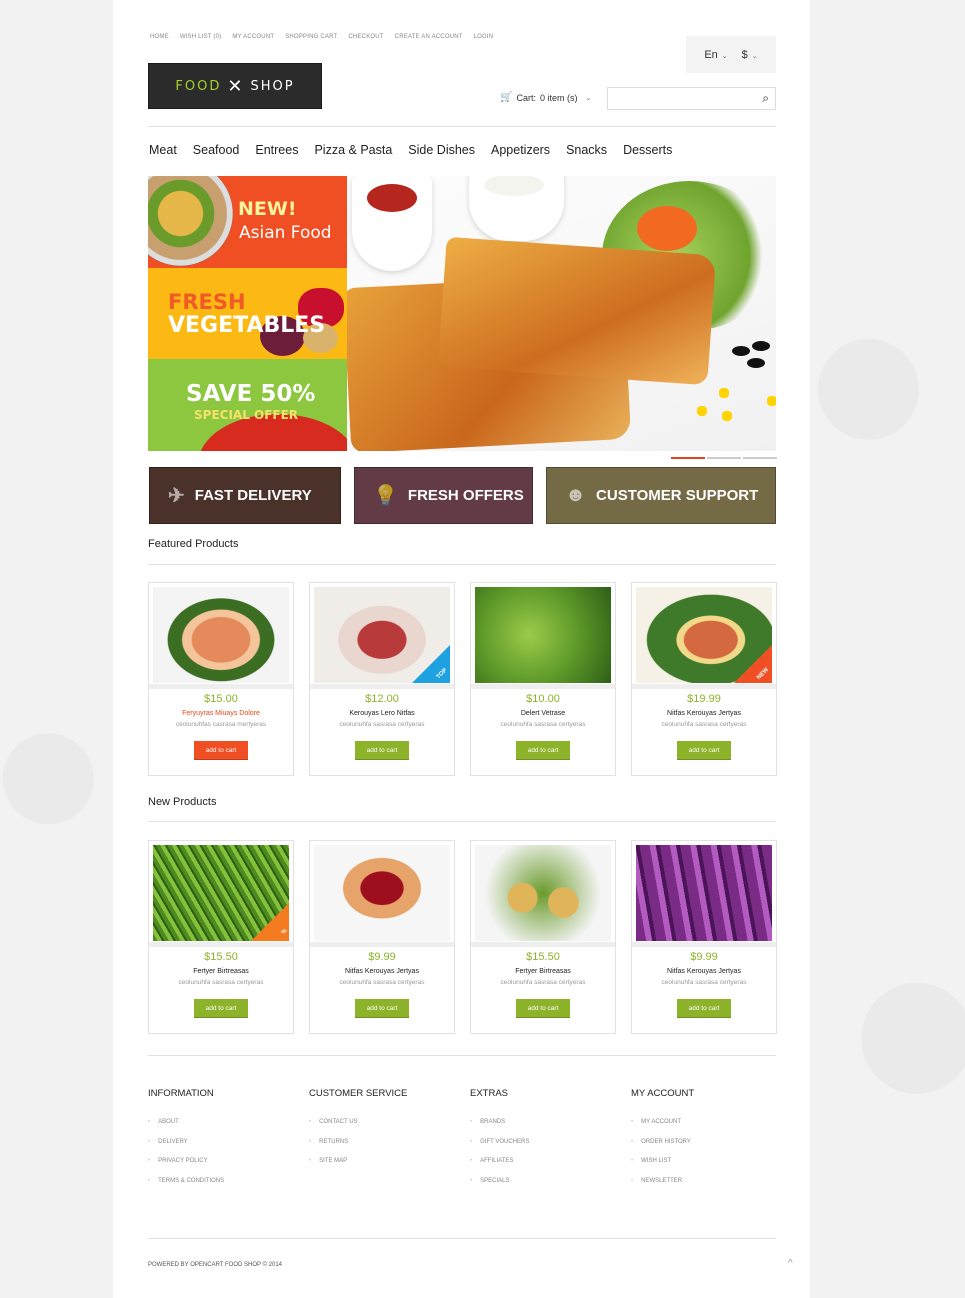  What do you see at coordinates (441, 150) in the screenshot?
I see `nav-side-dishes: Side Dishes` at bounding box center [441, 150].